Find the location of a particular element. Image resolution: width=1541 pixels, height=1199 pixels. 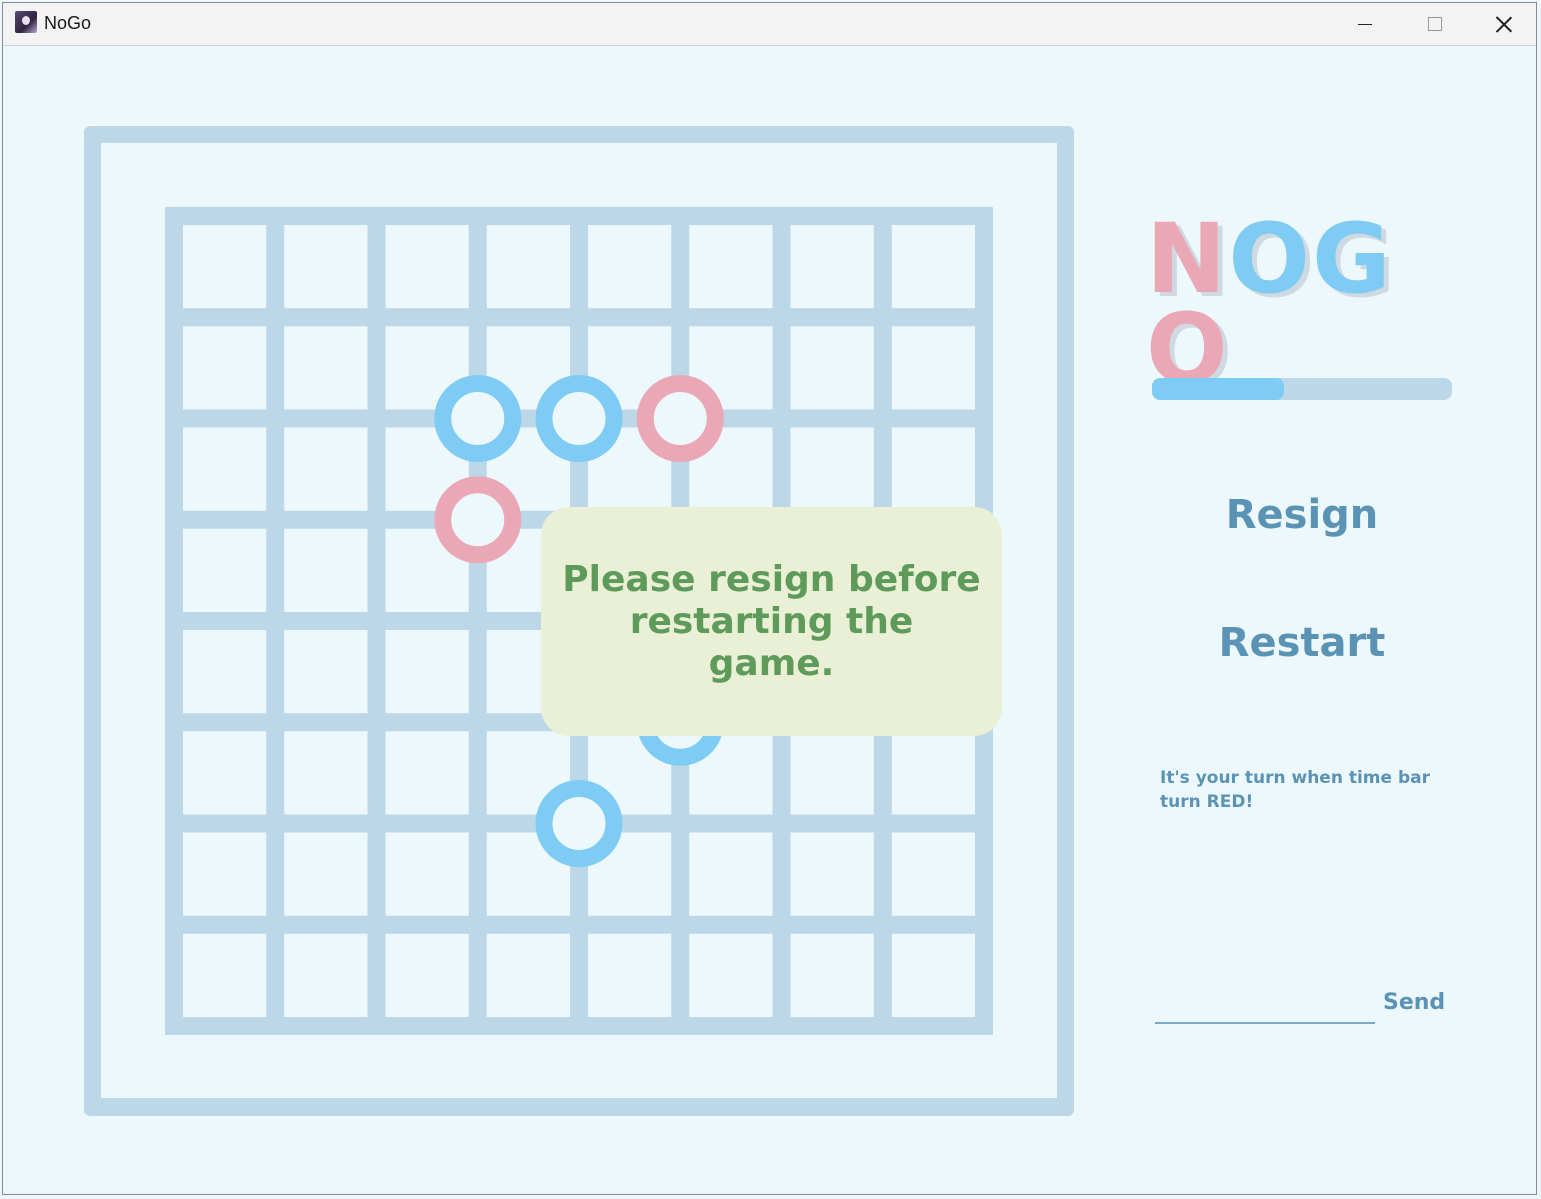

nogo-logo: NOGO is located at coordinates (1306, 300).